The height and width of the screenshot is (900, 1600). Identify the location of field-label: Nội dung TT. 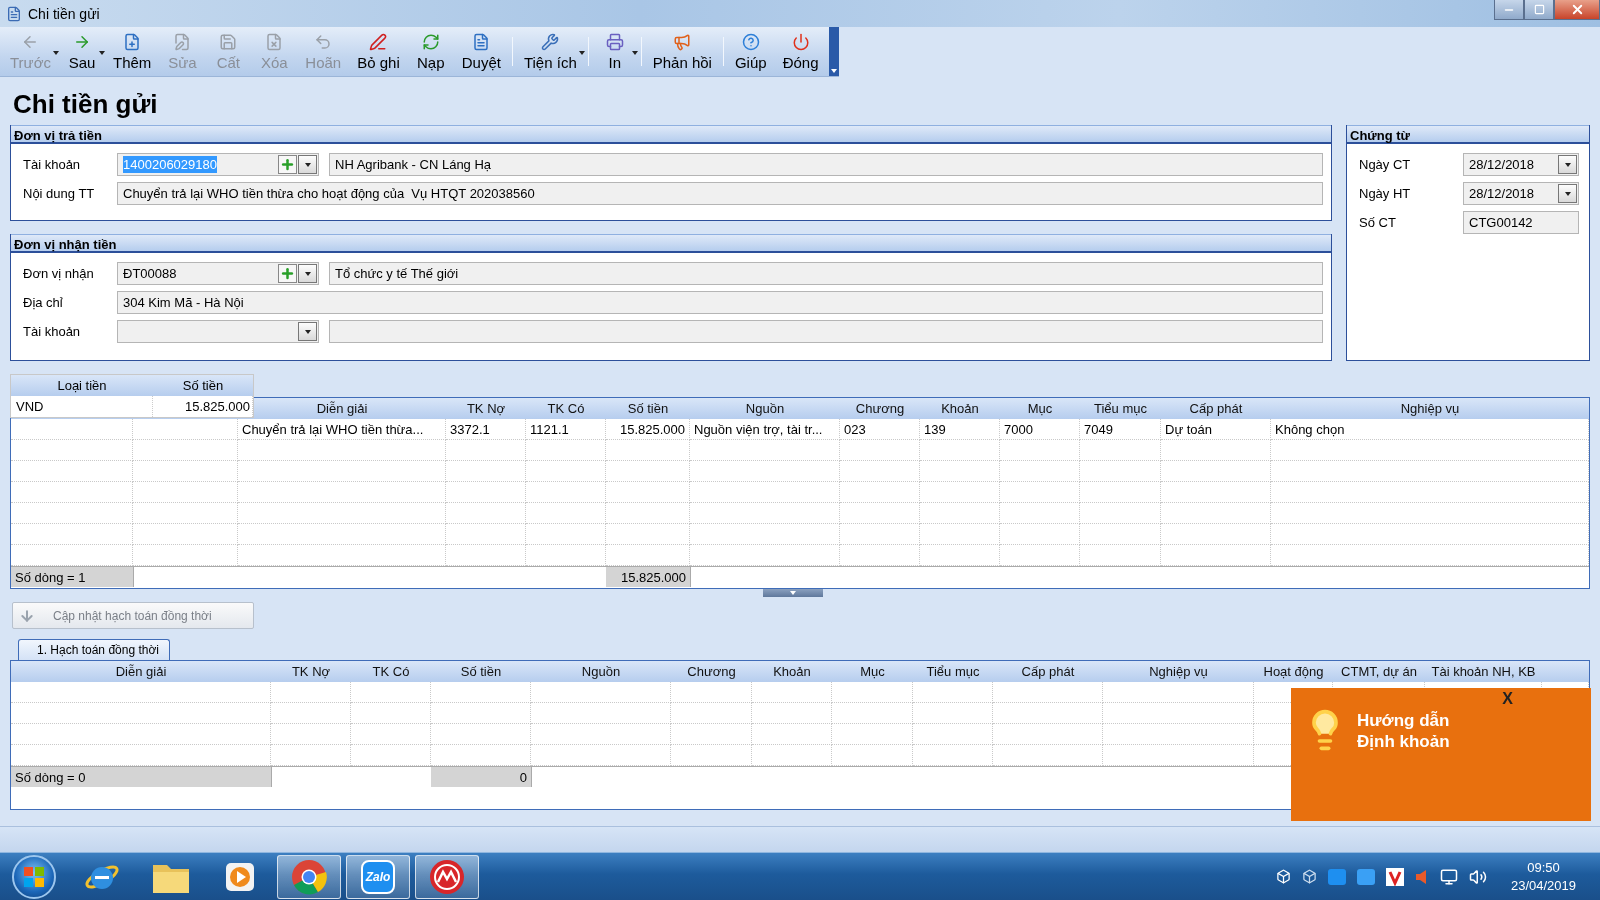
(59, 193).